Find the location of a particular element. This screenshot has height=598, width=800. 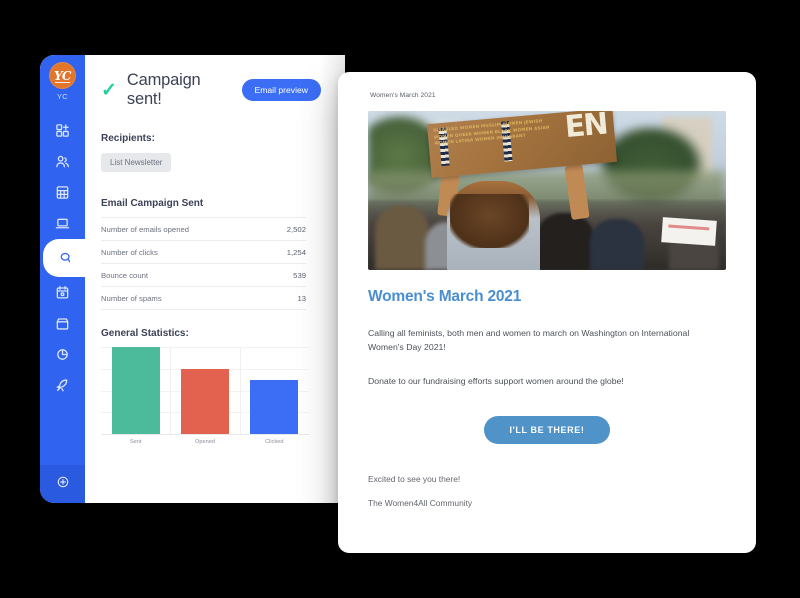

store-icon is located at coordinates (62, 323).